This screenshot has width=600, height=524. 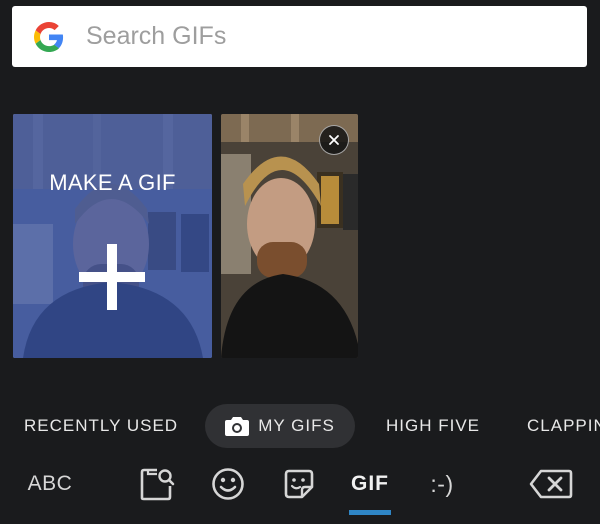 I want to click on emoji-icon, so click(x=228, y=484).